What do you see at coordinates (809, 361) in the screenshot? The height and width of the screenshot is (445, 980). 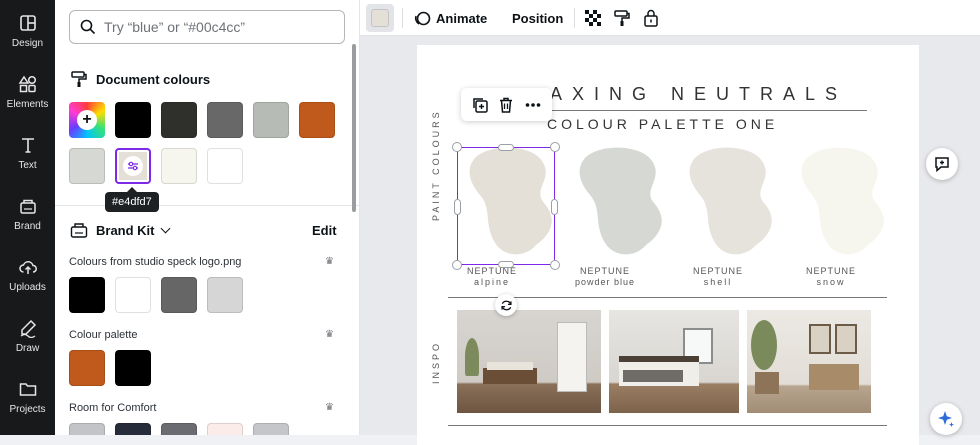 I see `inspo-photo-living-room` at bounding box center [809, 361].